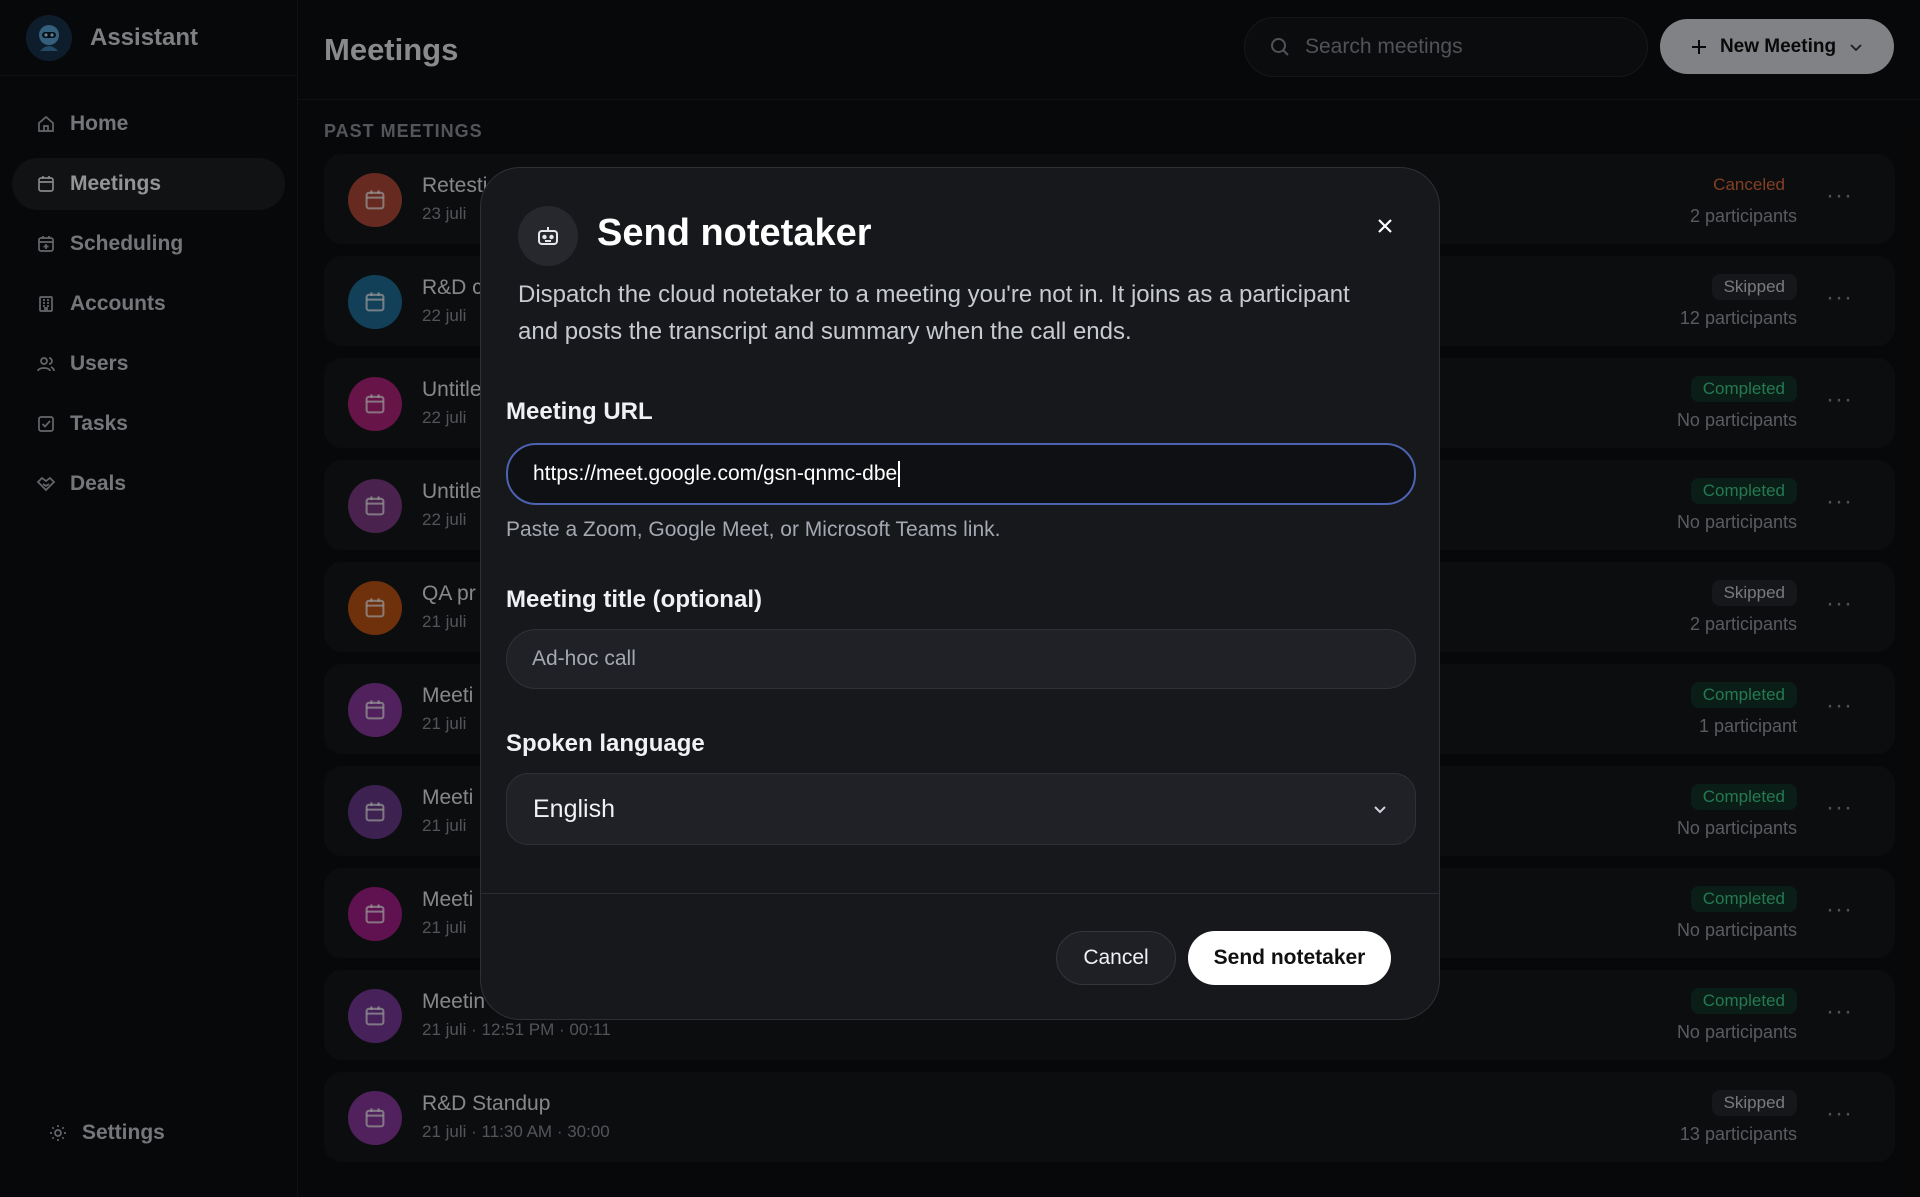 The height and width of the screenshot is (1197, 1920). Describe the element at coordinates (584, 658) in the screenshot. I see `meeting-title-placeholder: Ad-hoc call` at that location.